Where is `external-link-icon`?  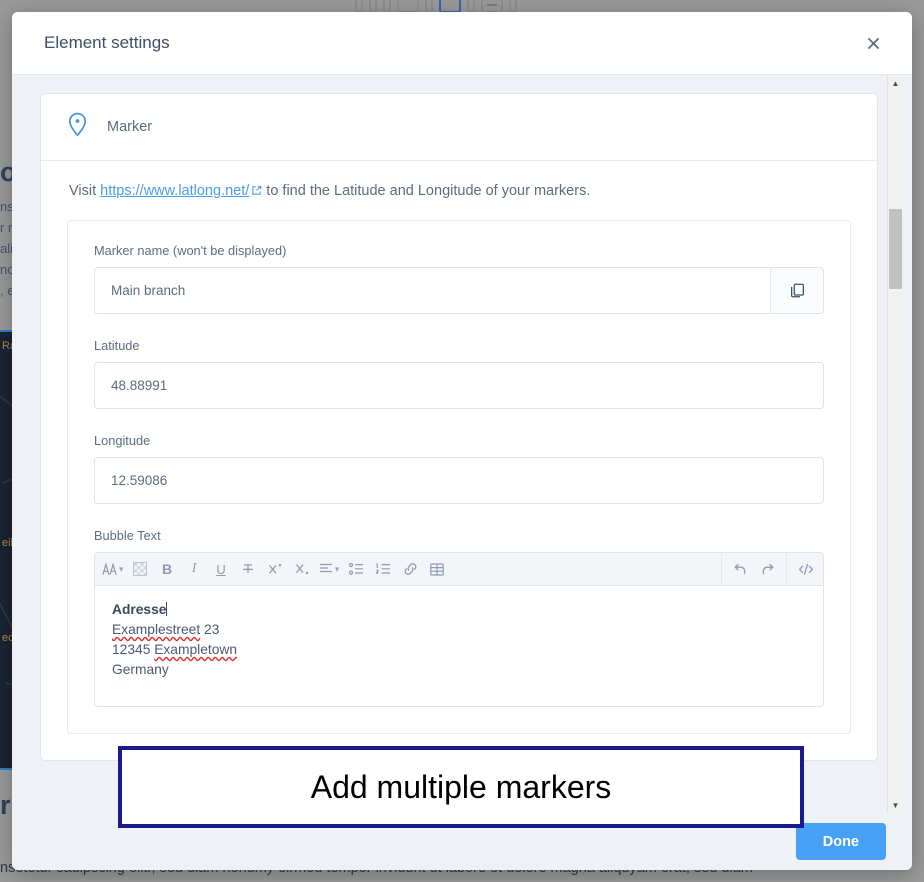
external-link-icon is located at coordinates (256, 192).